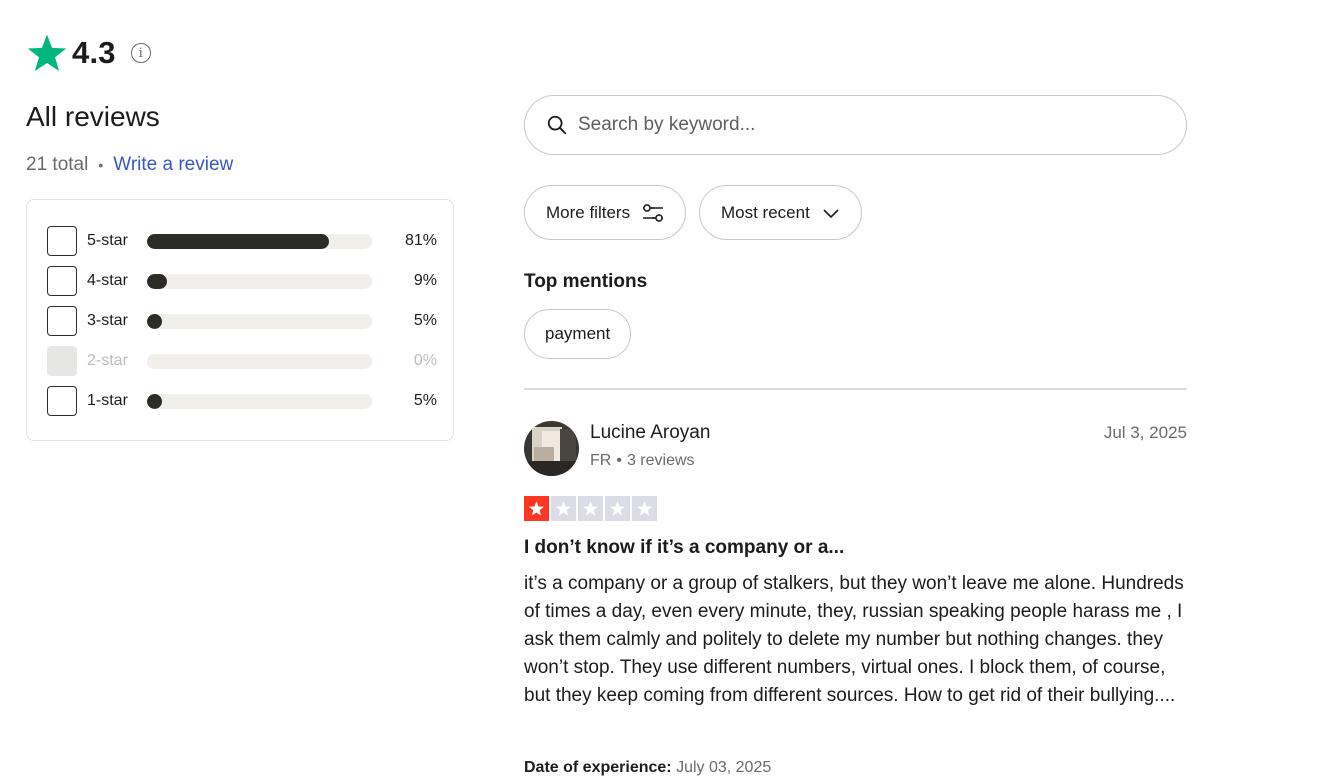 Image resolution: width=1330 pixels, height=783 pixels. Describe the element at coordinates (93, 116) in the screenshot. I see `page-title: All reviews` at that location.